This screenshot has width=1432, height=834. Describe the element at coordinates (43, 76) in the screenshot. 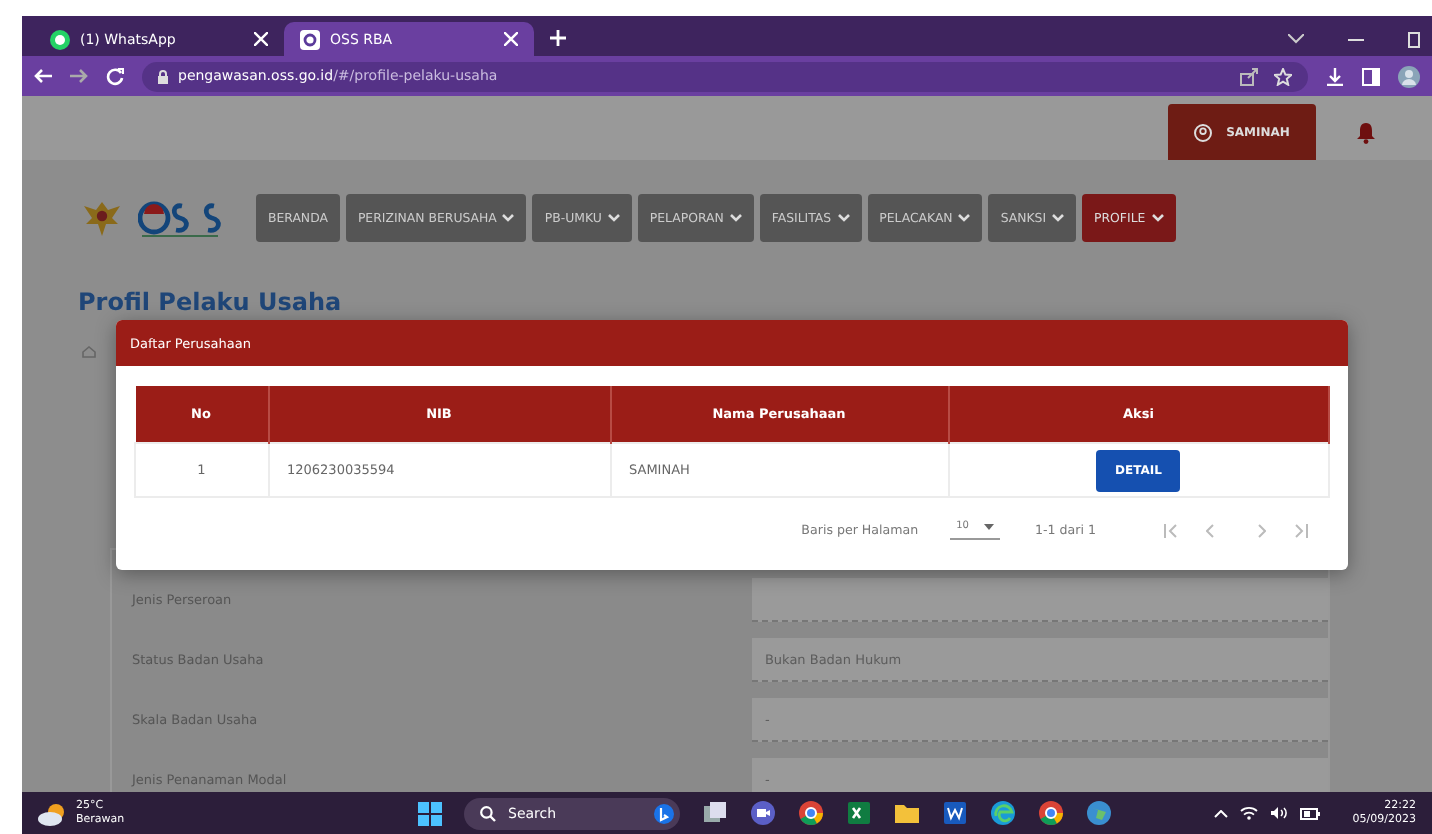

I see `back-arrow-icon` at that location.